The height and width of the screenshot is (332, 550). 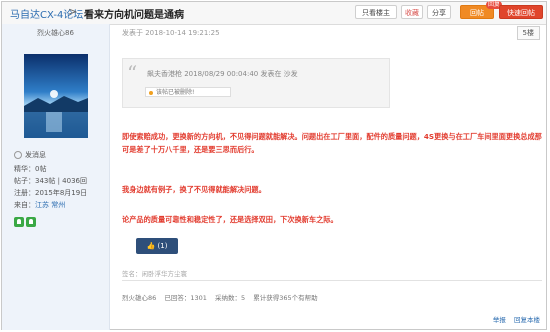 I want to click on report-link: 举报, so click(x=499, y=320).